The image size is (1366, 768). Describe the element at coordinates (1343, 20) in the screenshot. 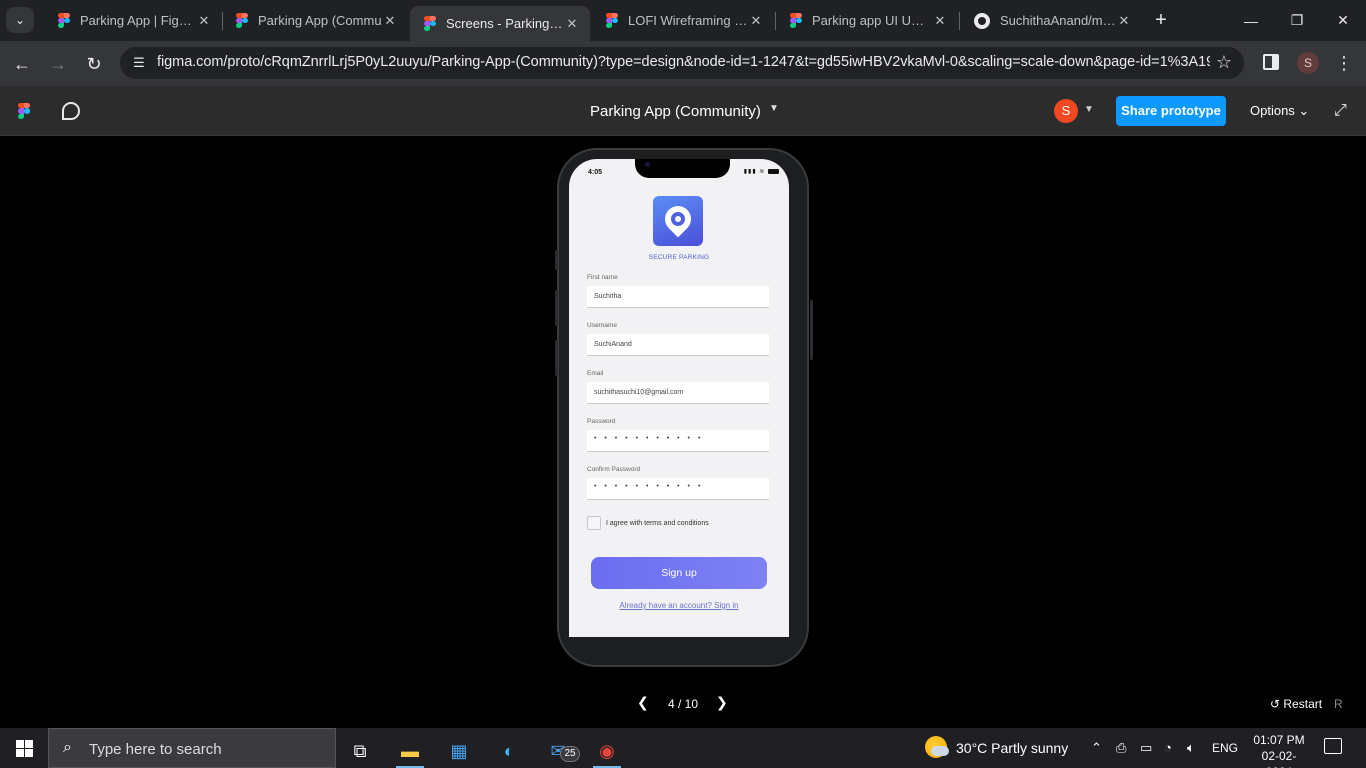

I see `window-close-icon: ✕` at that location.